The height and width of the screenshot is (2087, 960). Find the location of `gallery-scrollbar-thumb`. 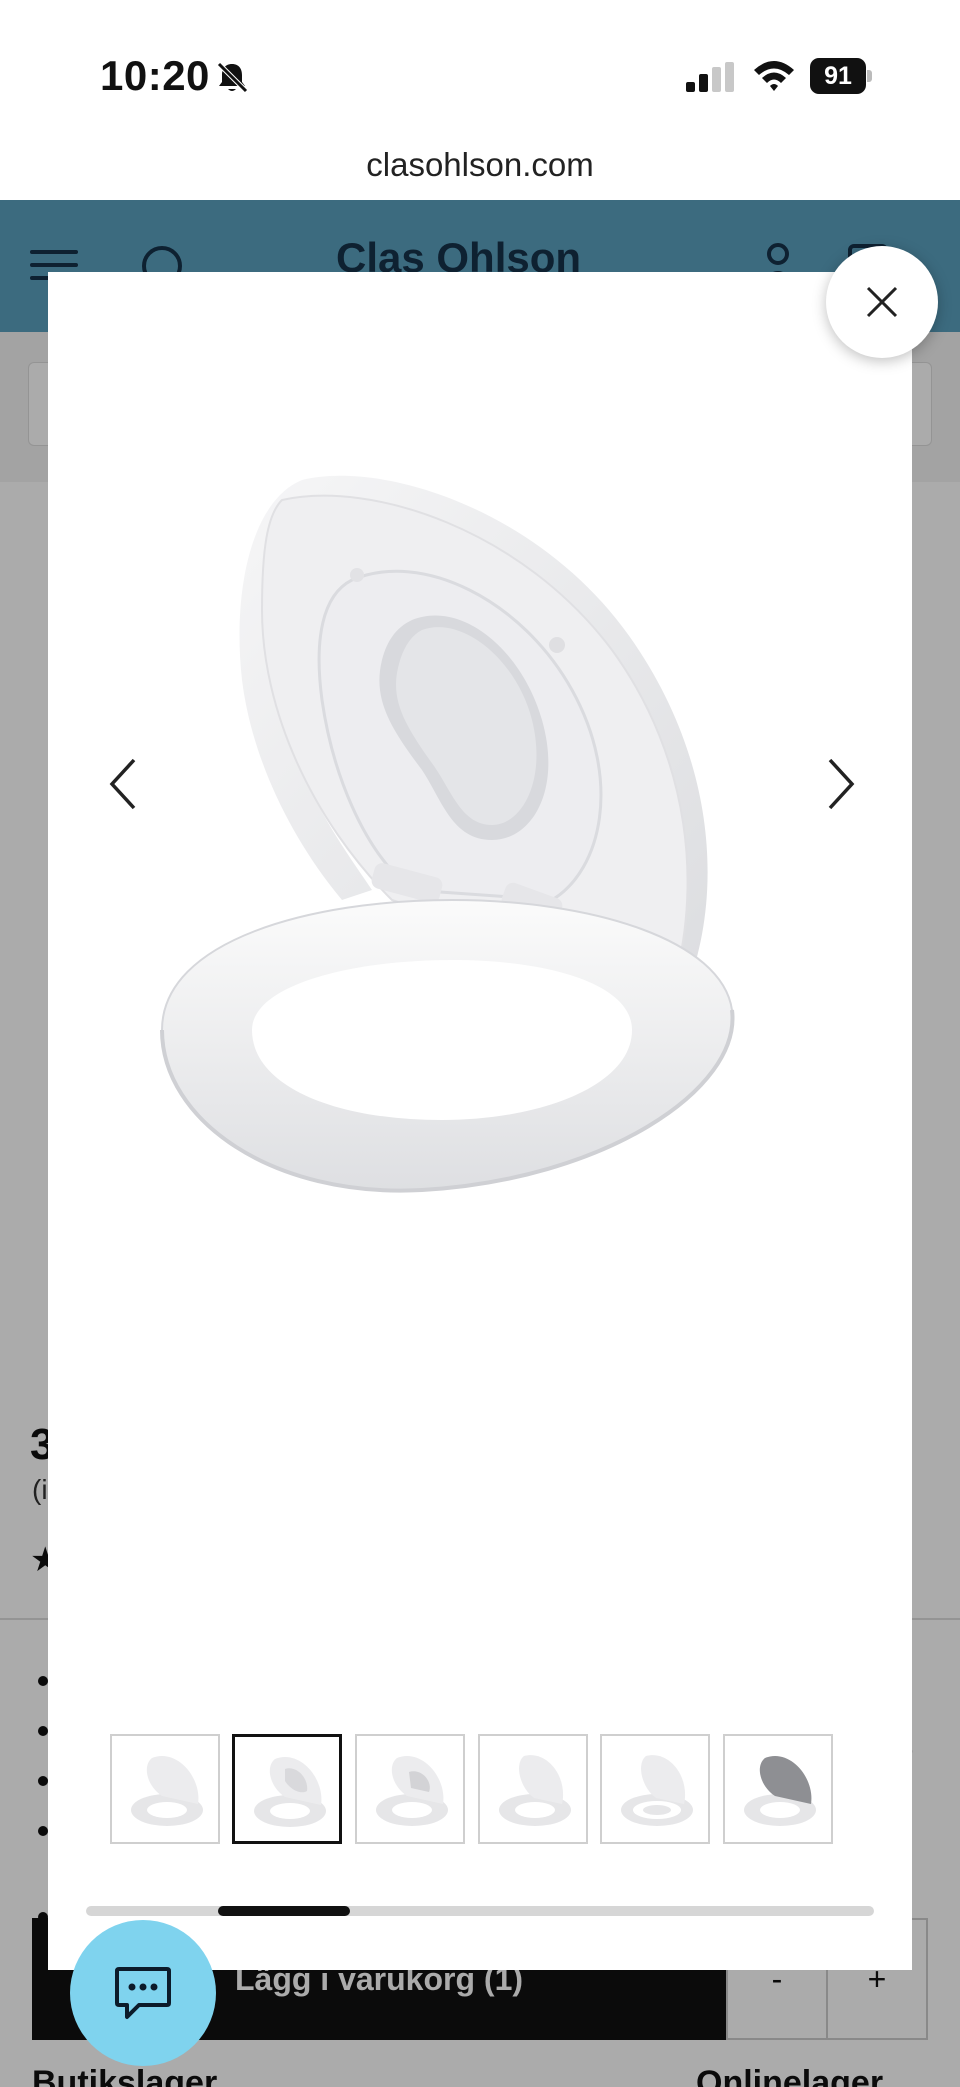

gallery-scrollbar-thumb is located at coordinates (284, 1911).